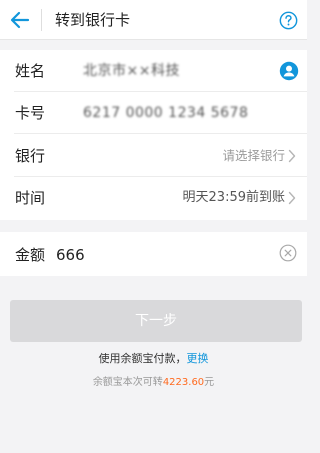  What do you see at coordinates (153, 198) in the screenshot?
I see `time-row: 时间 明天23:59前到账` at bounding box center [153, 198].